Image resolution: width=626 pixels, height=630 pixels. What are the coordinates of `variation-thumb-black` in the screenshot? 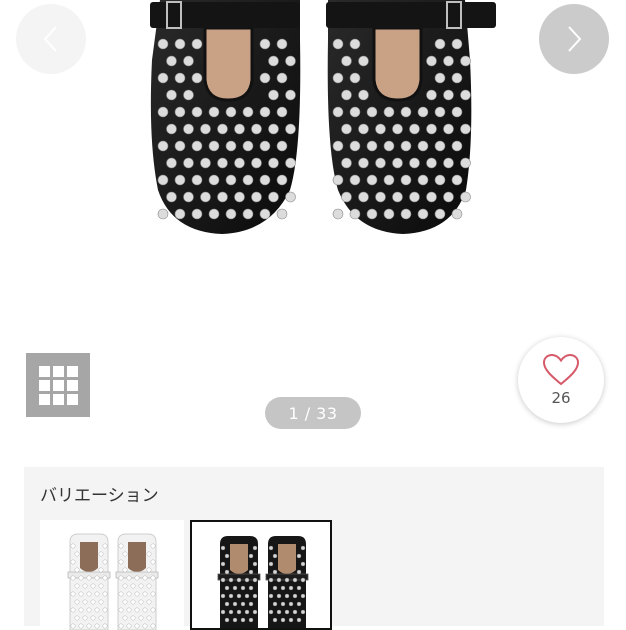 It's located at (261, 575).